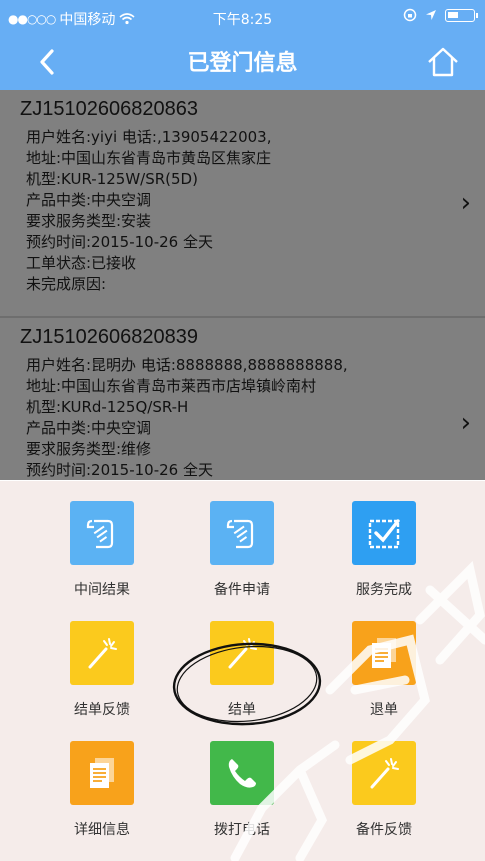 The image size is (485, 861). What do you see at coordinates (384, 710) in the screenshot?
I see `action-label: 退单` at bounding box center [384, 710].